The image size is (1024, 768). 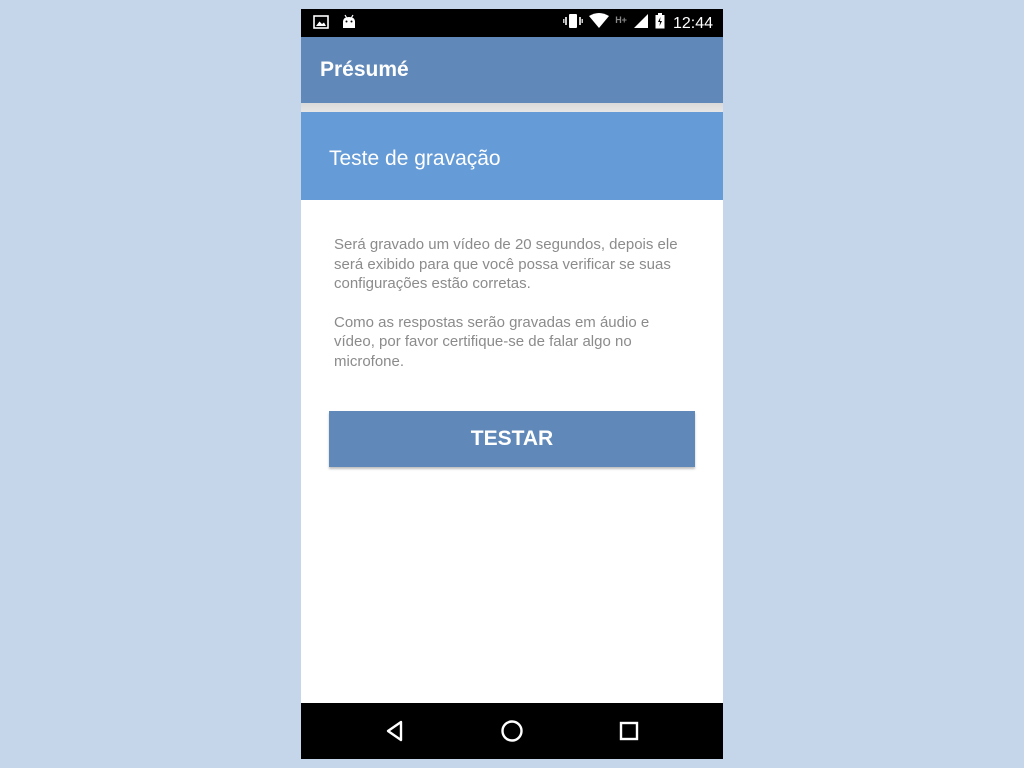 What do you see at coordinates (349, 24) in the screenshot?
I see `android-icon` at bounding box center [349, 24].